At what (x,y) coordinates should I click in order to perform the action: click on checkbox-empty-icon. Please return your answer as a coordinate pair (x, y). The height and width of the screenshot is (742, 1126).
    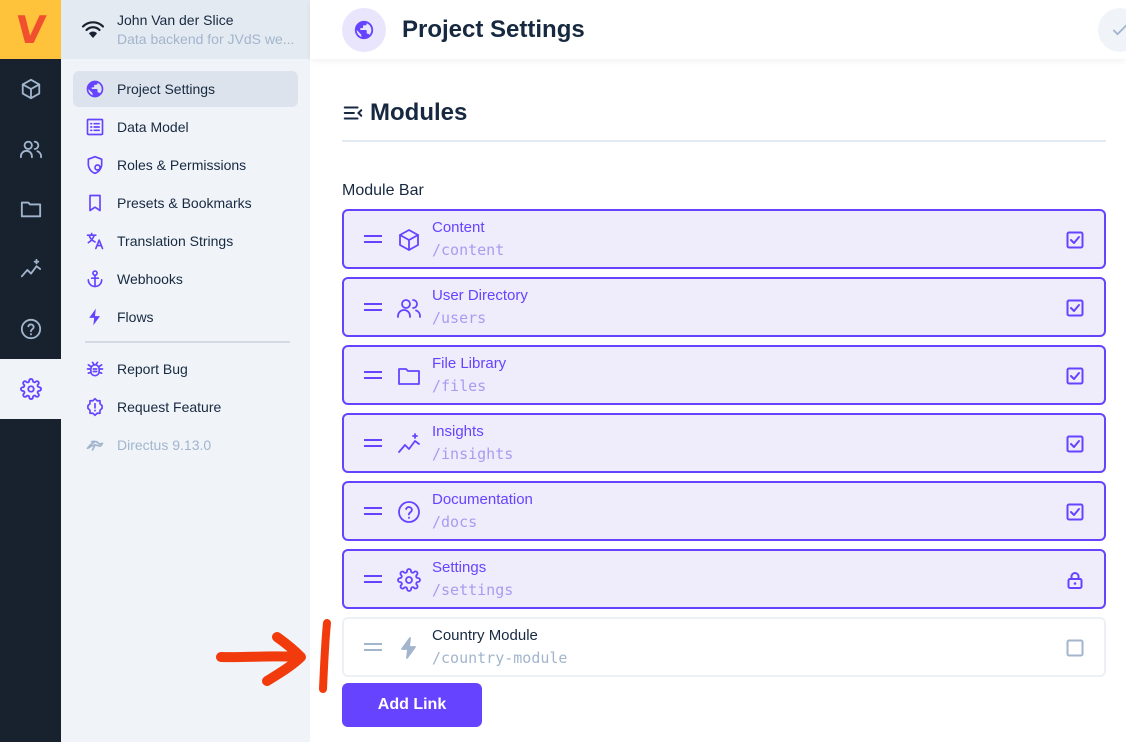
    Looking at the image, I should click on (1075, 648).